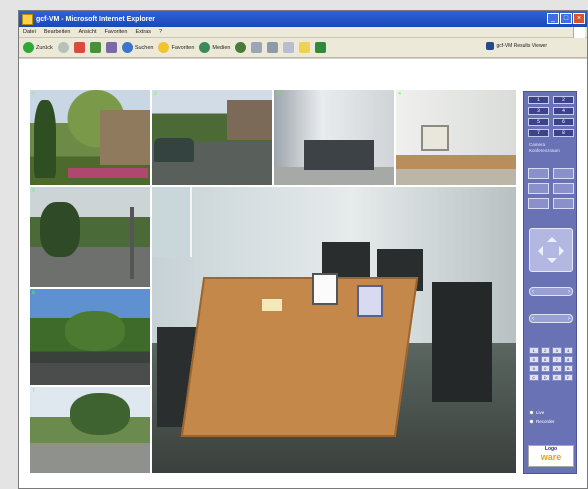  What do you see at coordinates (553, 18) in the screenshot?
I see `minimize-button: _` at bounding box center [553, 18].